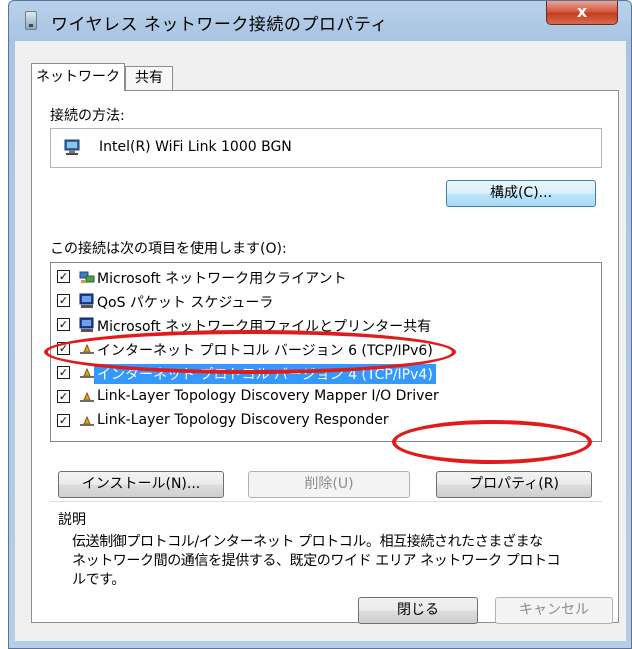 This screenshot has width=632, height=649. I want to click on network-client-icon, so click(87, 277).